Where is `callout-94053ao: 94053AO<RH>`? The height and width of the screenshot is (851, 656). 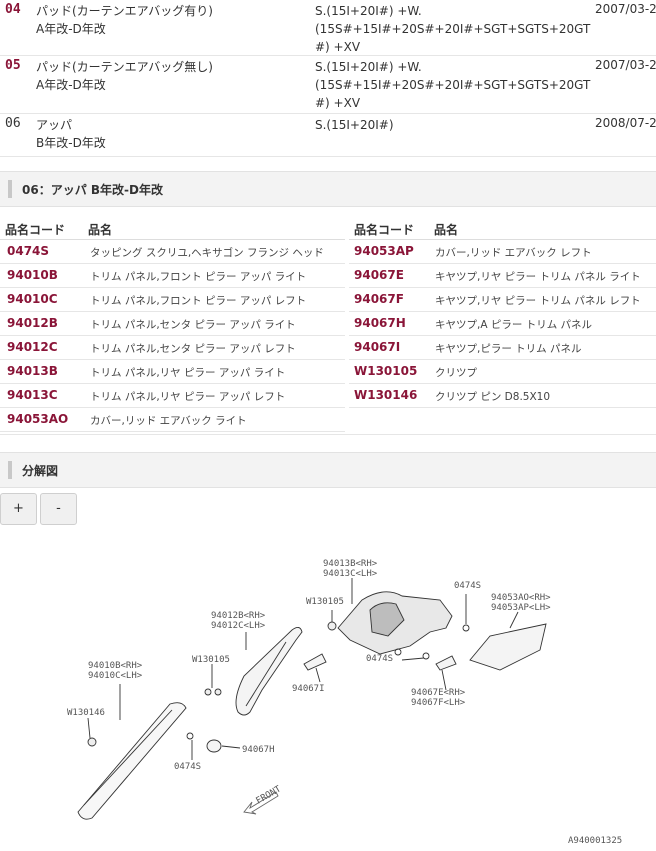 callout-94053ao: 94053AO<RH> is located at coordinates (521, 598).